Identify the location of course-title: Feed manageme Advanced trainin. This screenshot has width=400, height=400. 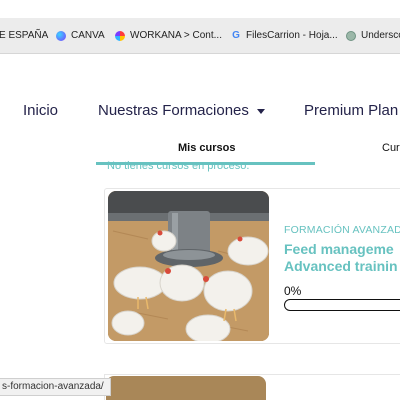
(341, 258).